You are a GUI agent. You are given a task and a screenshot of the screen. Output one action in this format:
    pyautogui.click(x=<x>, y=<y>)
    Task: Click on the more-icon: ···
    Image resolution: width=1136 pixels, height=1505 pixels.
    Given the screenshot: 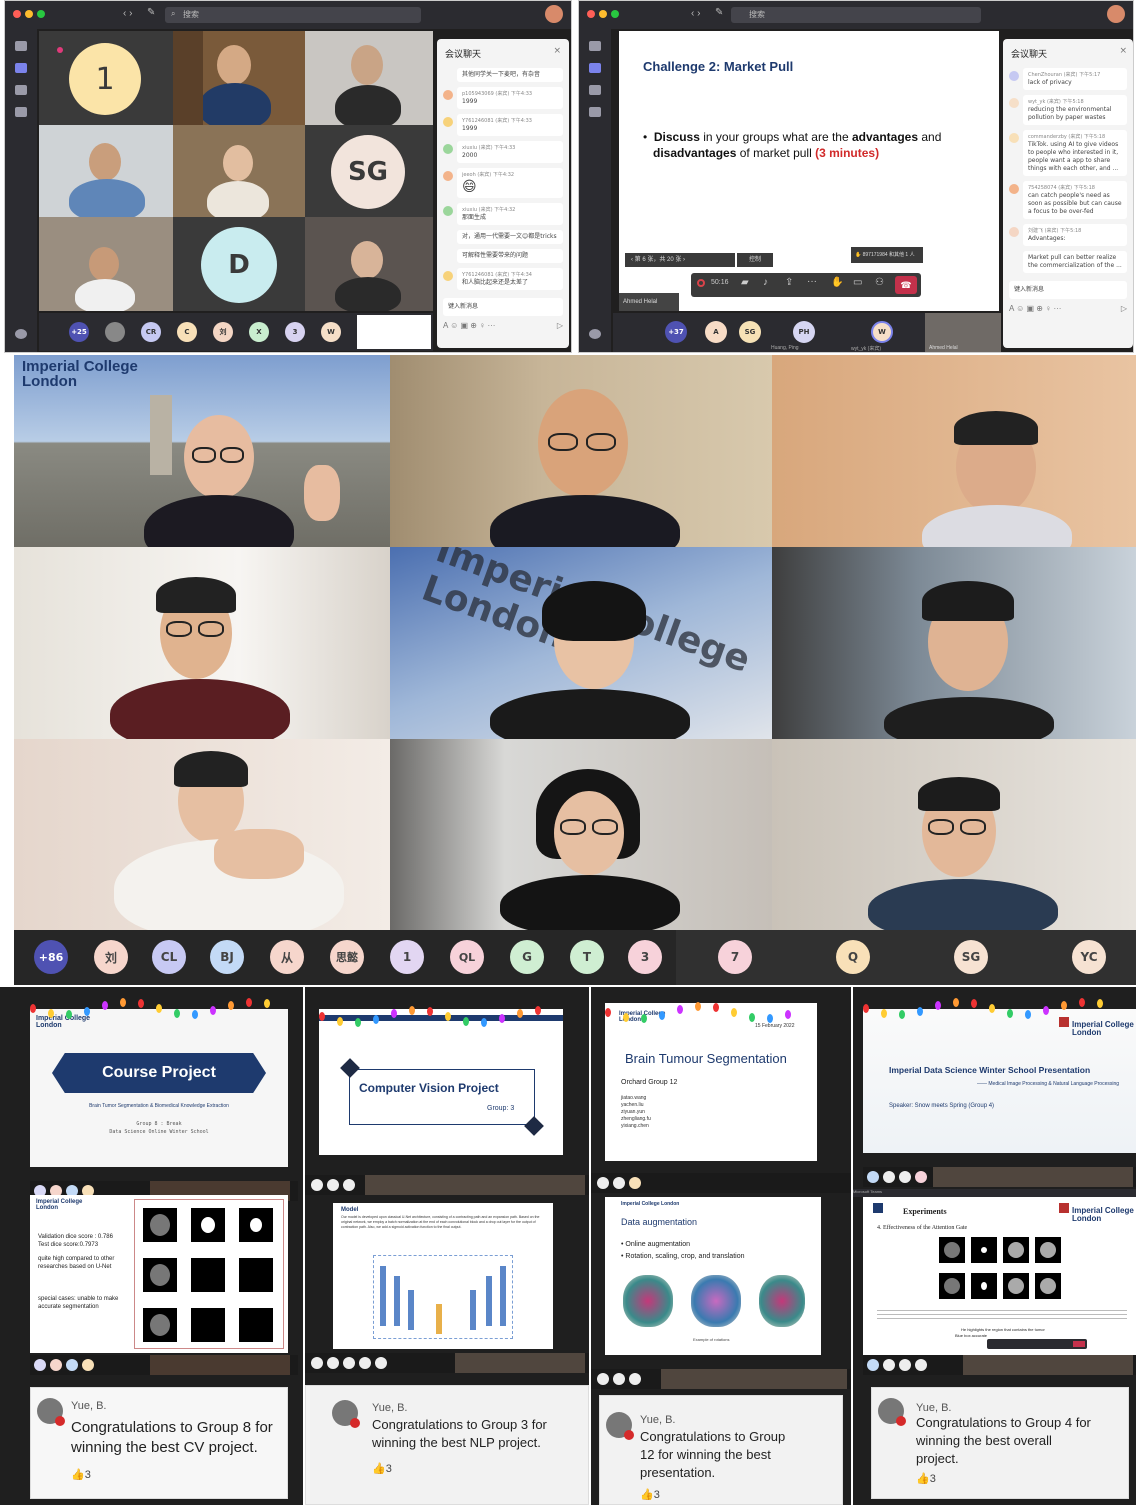 What is the action you would take?
    pyautogui.click(x=812, y=281)
    